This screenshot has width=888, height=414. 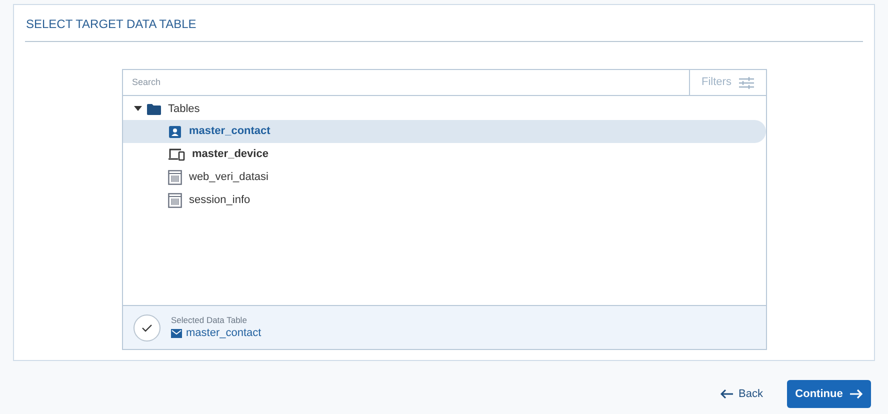 What do you see at coordinates (444, 177) in the screenshot?
I see `table-list-item: web_veri_datasi` at bounding box center [444, 177].